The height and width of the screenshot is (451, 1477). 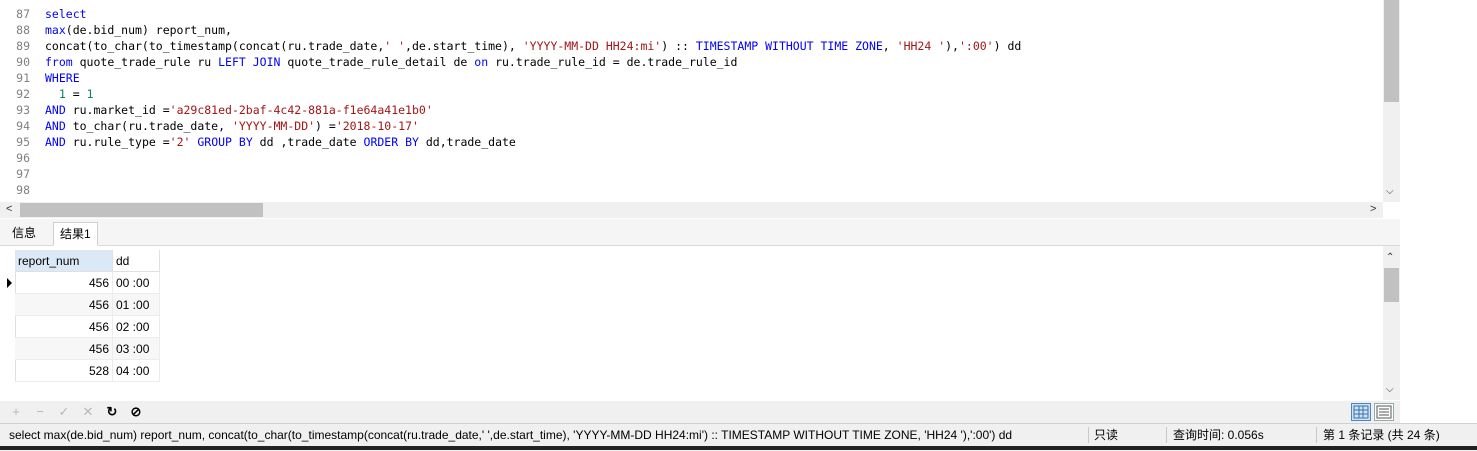 I want to click on cell-dd: 02 :00, so click(x=136, y=327).